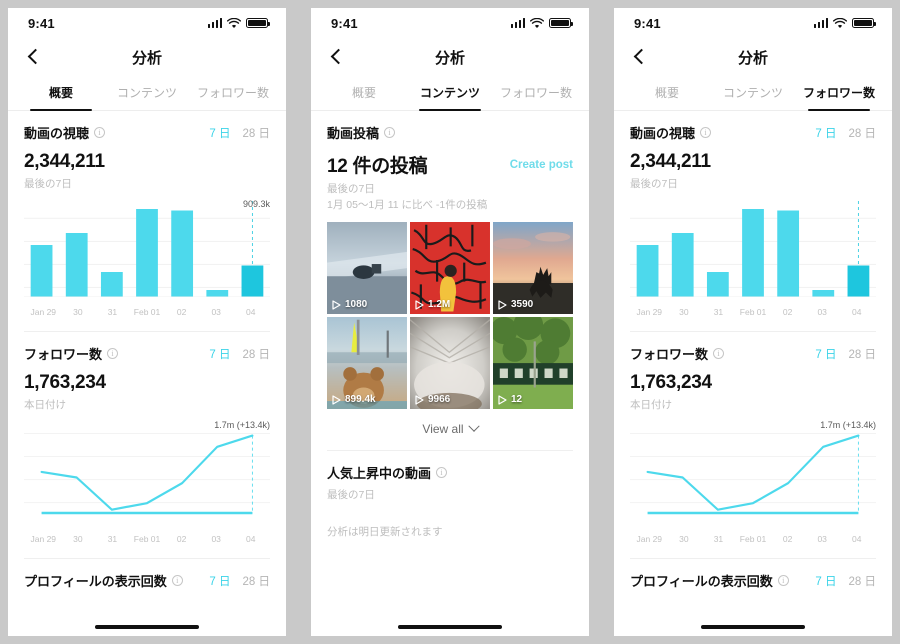 The height and width of the screenshot is (644, 900). What do you see at coordinates (669, 354) in the screenshot?
I see `followers-title: フォロワー数` at bounding box center [669, 354].